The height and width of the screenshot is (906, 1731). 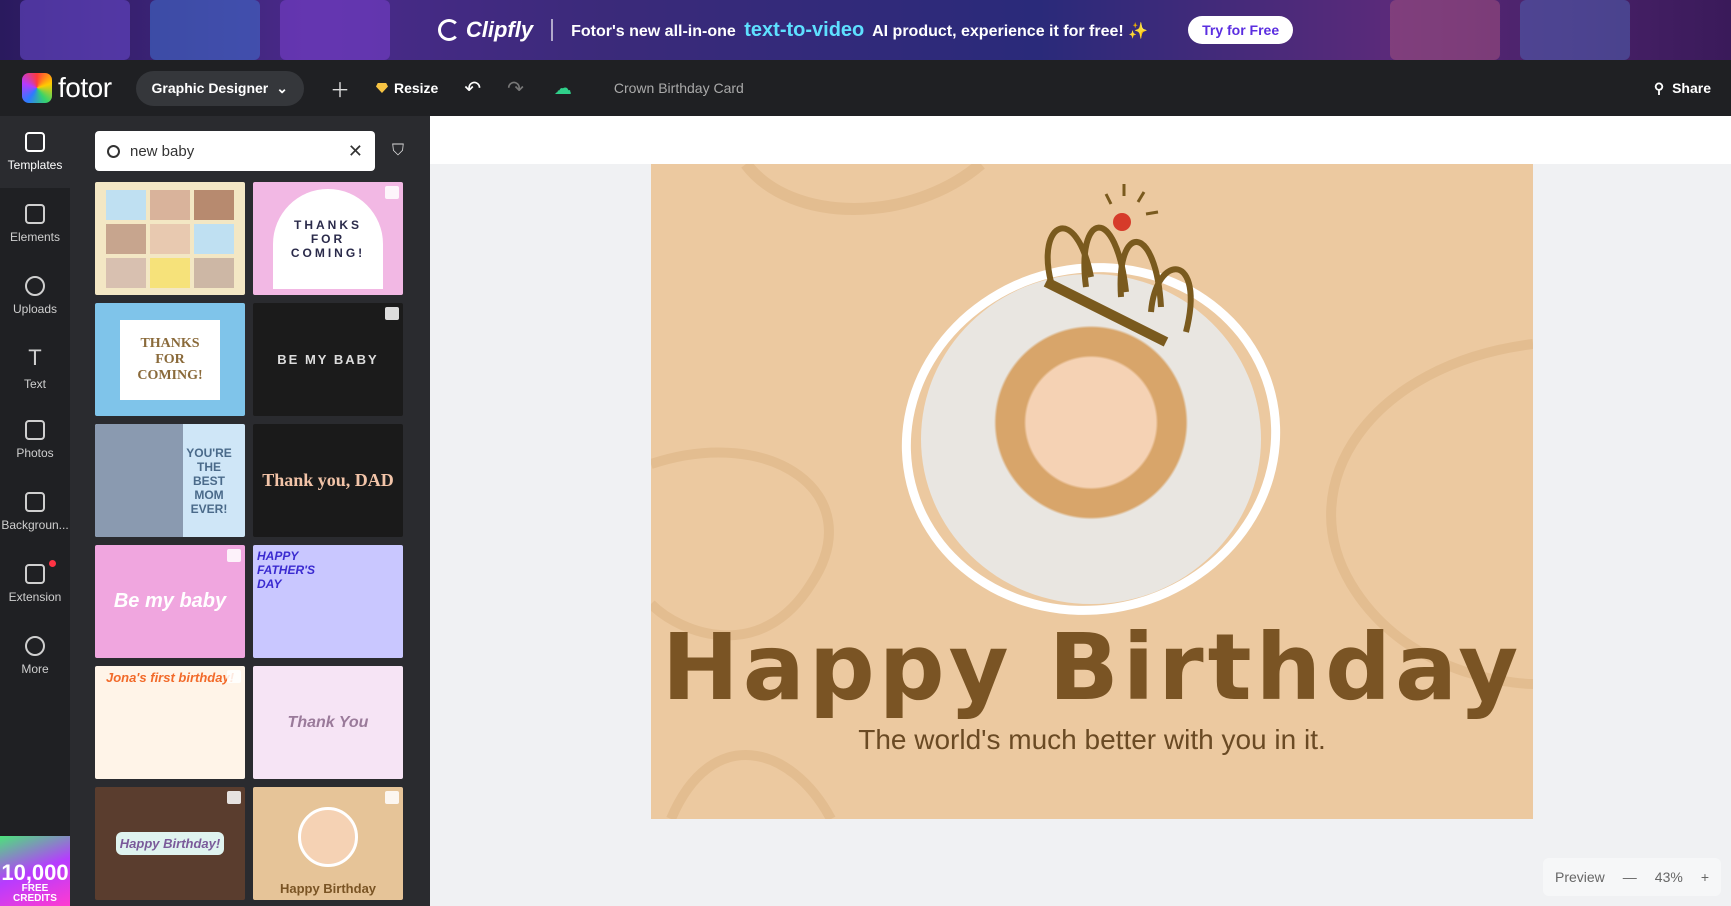 What do you see at coordinates (562, 87) in the screenshot?
I see `cloud-saved-icon: ☁` at bounding box center [562, 87].